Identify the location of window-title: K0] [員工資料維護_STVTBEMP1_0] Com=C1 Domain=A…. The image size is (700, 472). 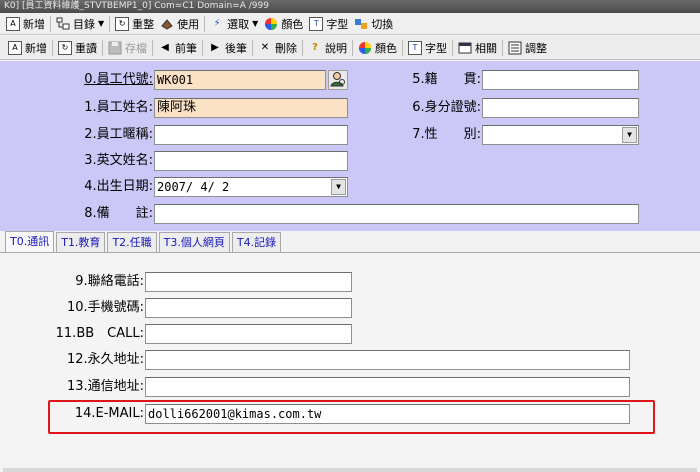
(136, 6).